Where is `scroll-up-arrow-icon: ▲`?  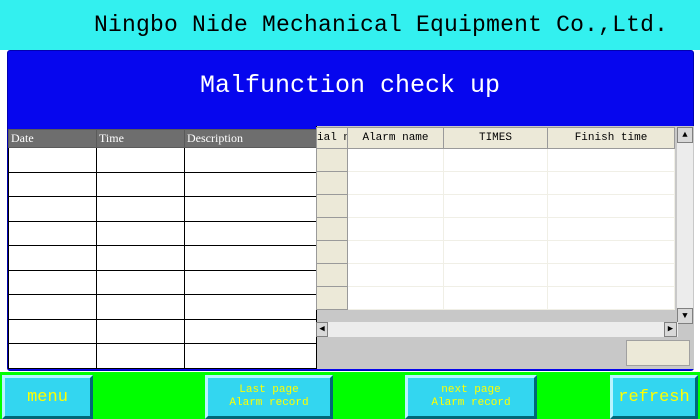 scroll-up-arrow-icon: ▲ is located at coordinates (685, 135).